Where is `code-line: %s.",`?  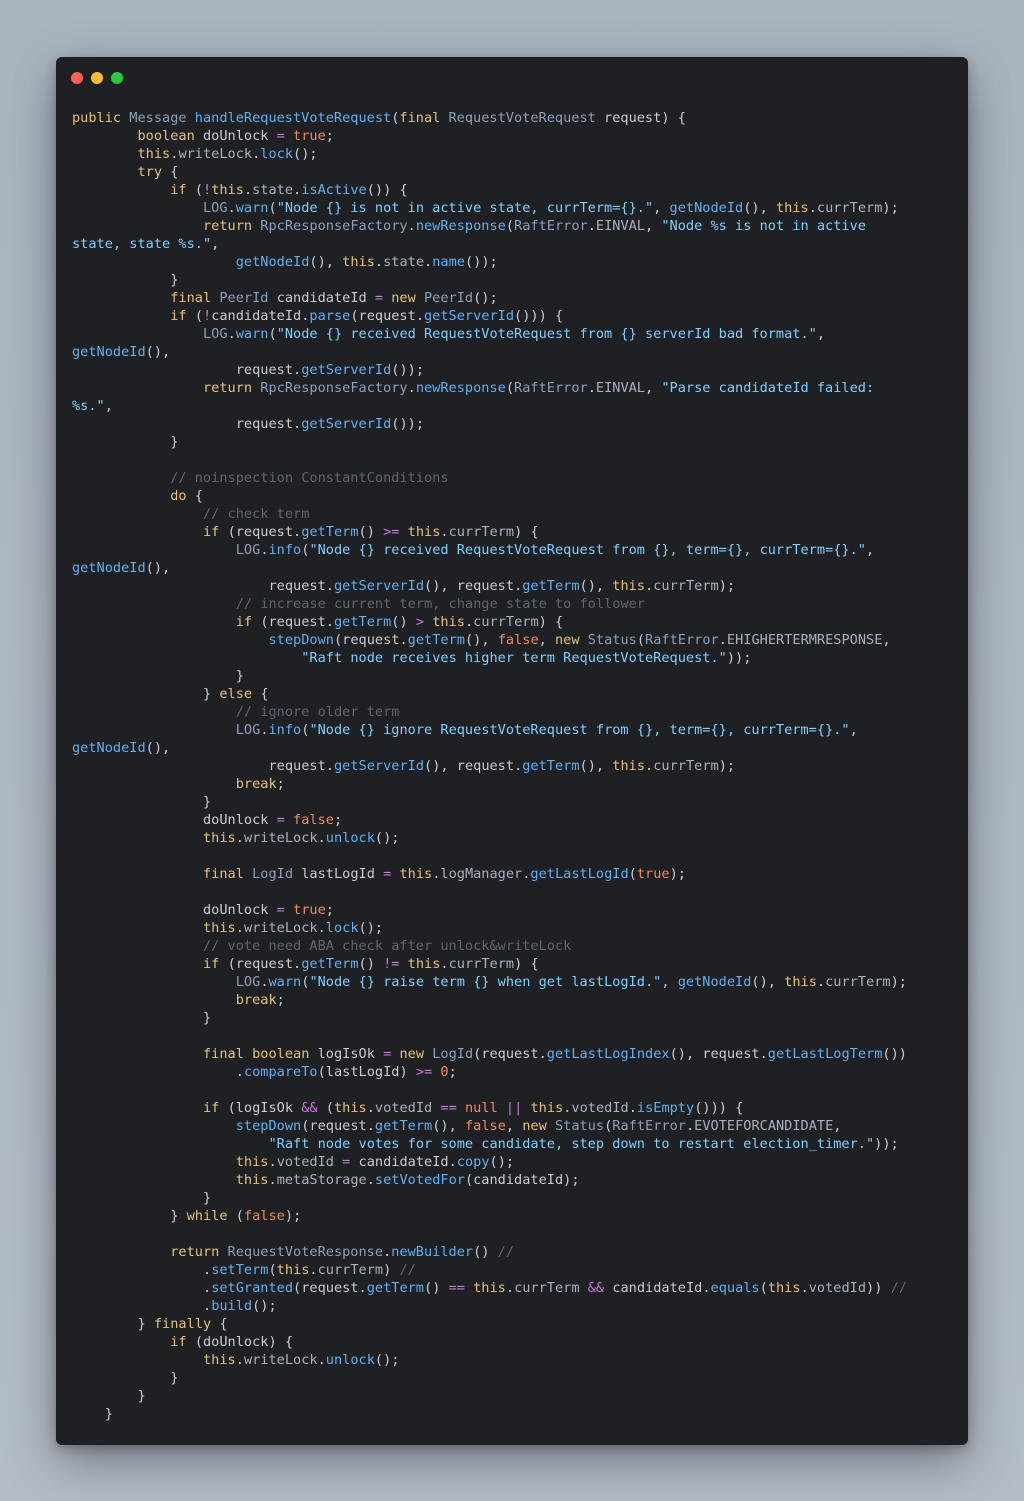 code-line: %s.", is located at coordinates (92, 406).